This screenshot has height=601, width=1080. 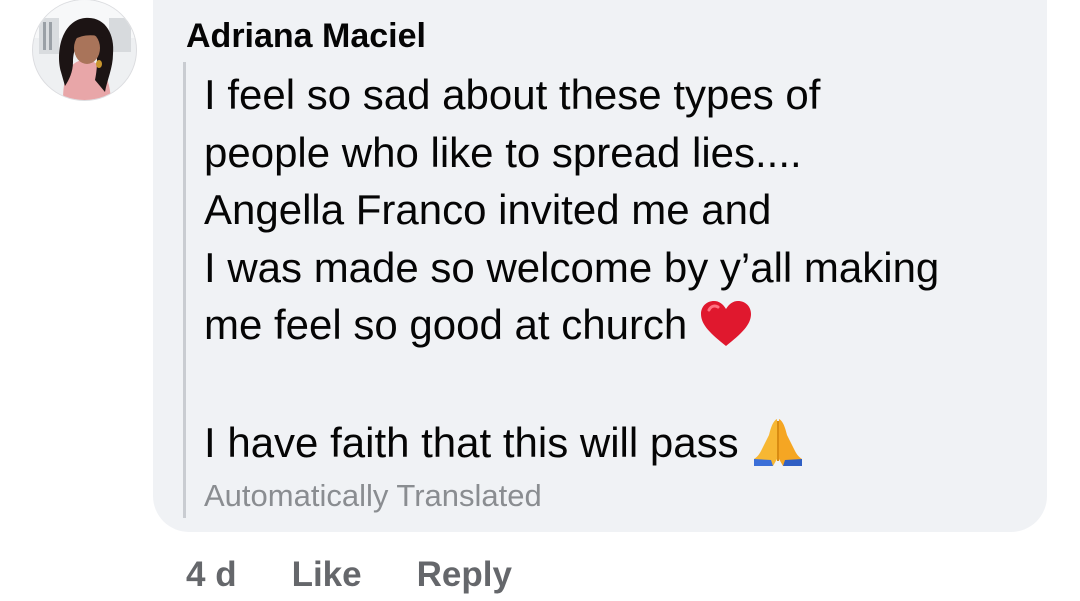 I want to click on avatar, so click(x=84, y=50).